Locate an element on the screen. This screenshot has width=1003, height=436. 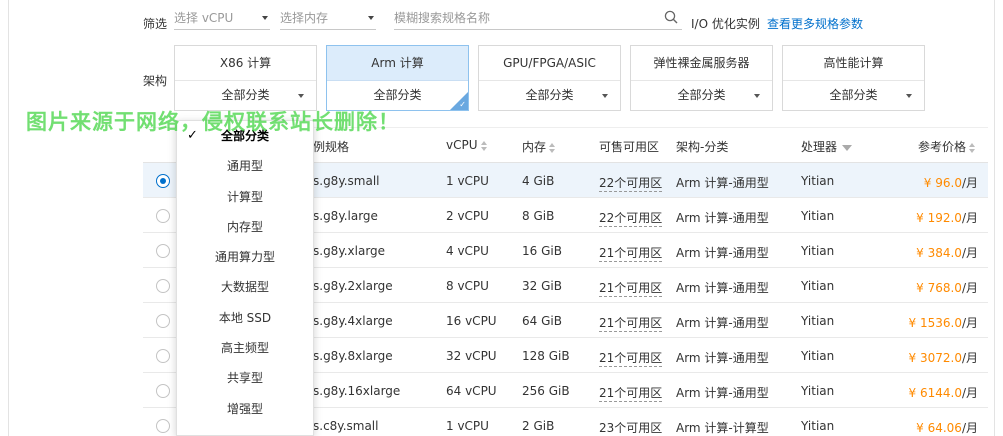
cell-memory: 4 GiB is located at coordinates (538, 181).